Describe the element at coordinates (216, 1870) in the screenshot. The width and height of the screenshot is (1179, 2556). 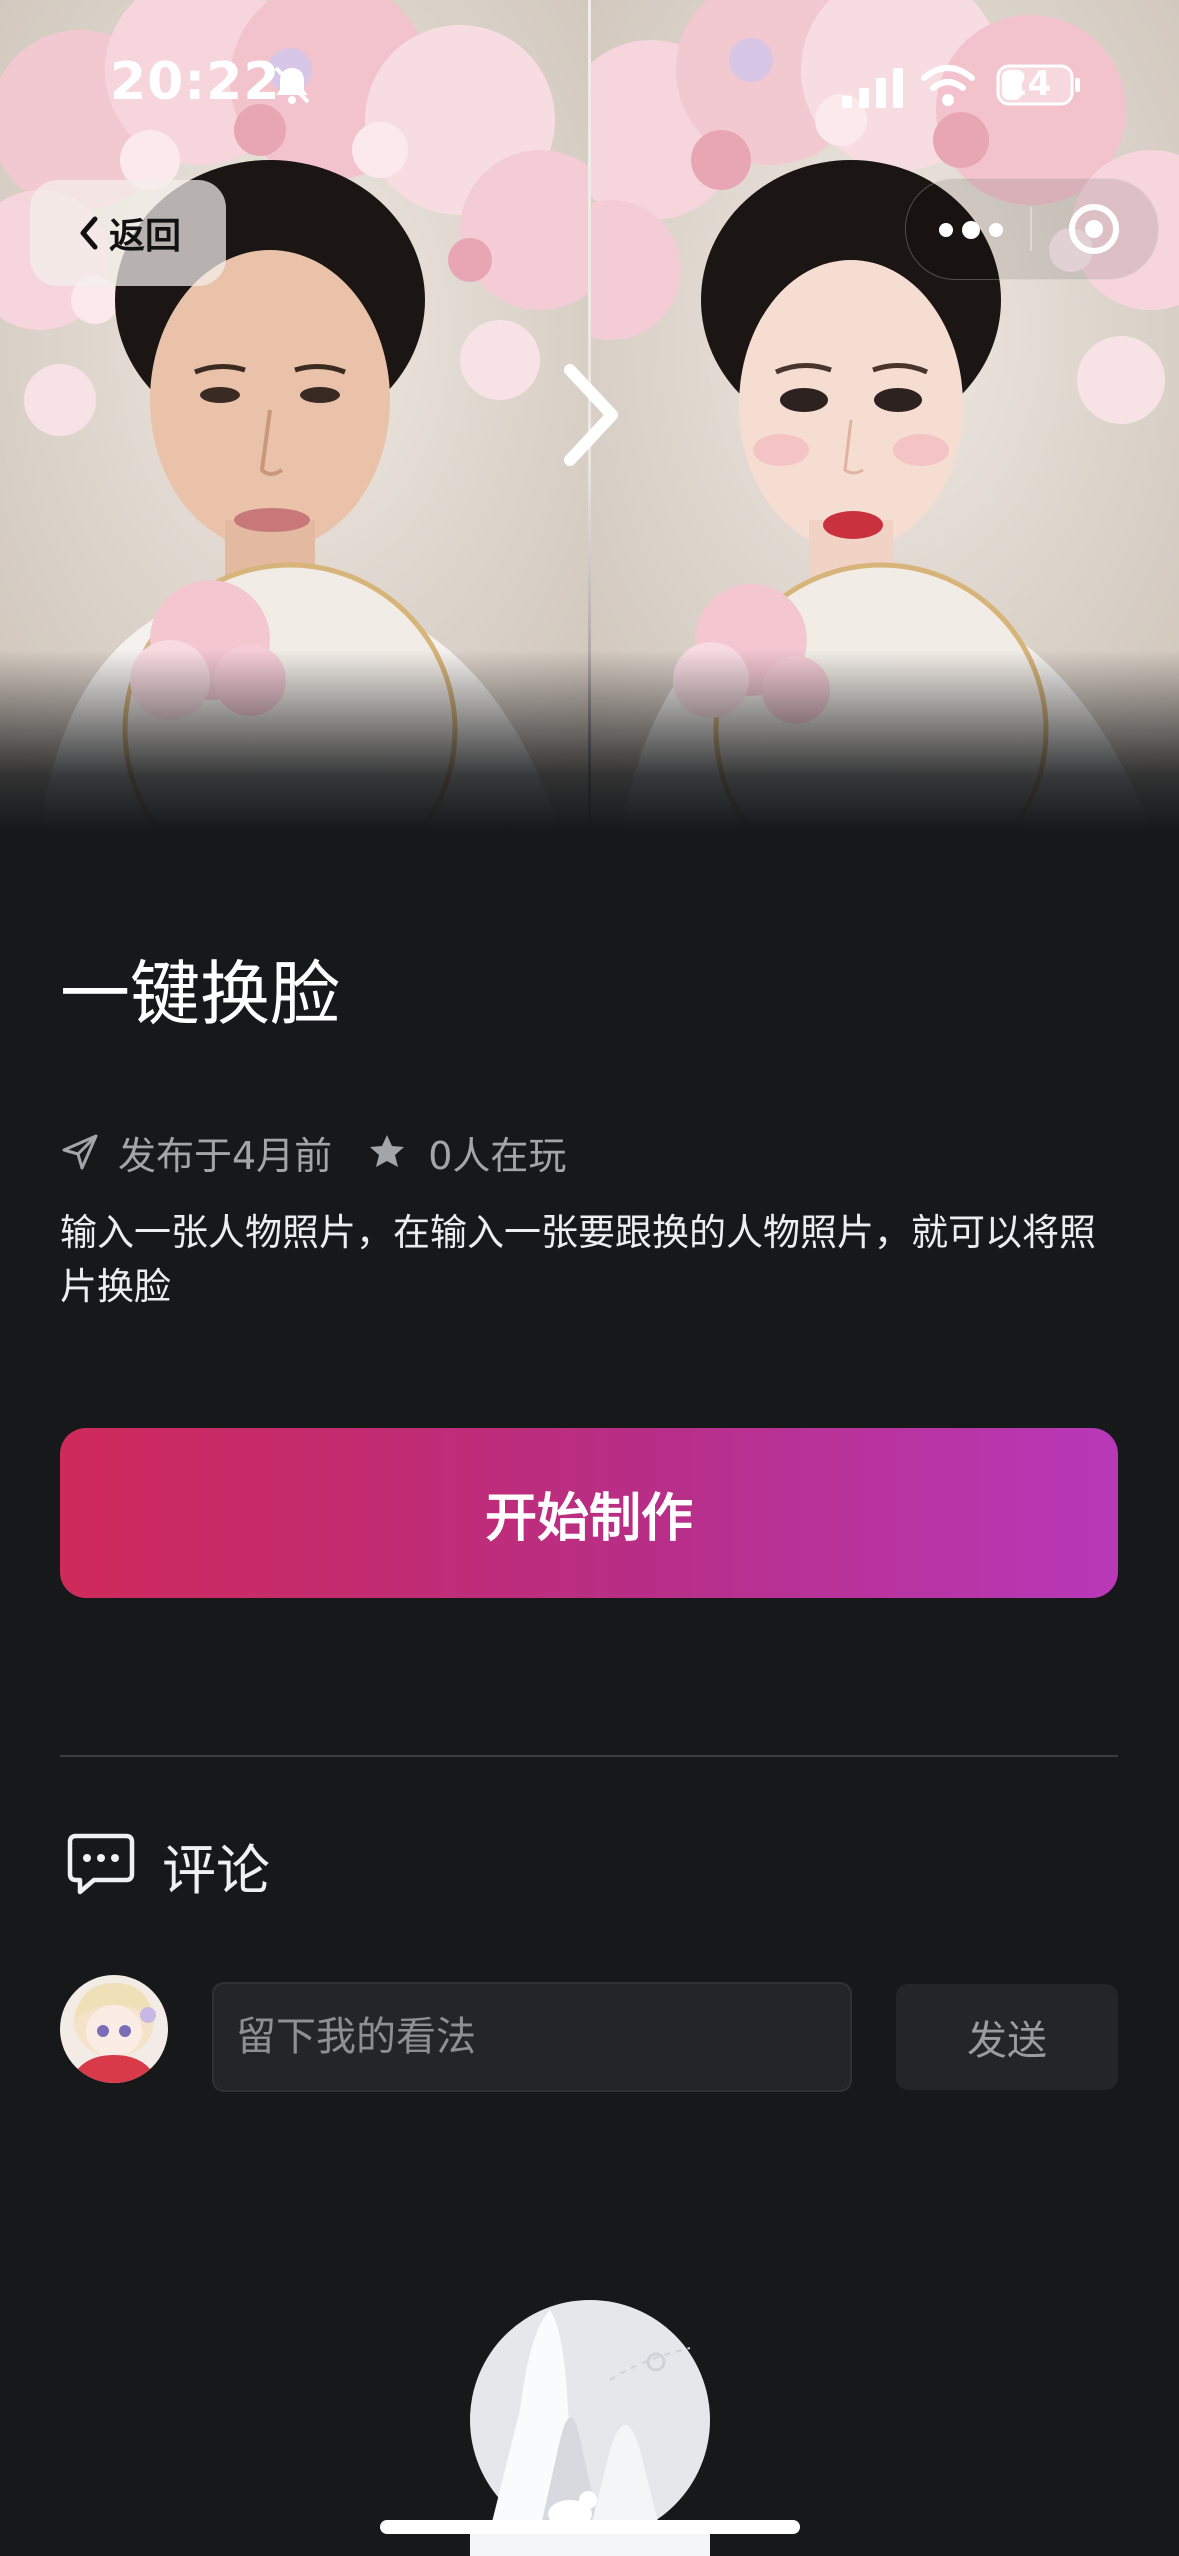
I see `comments-title: 评论` at that location.